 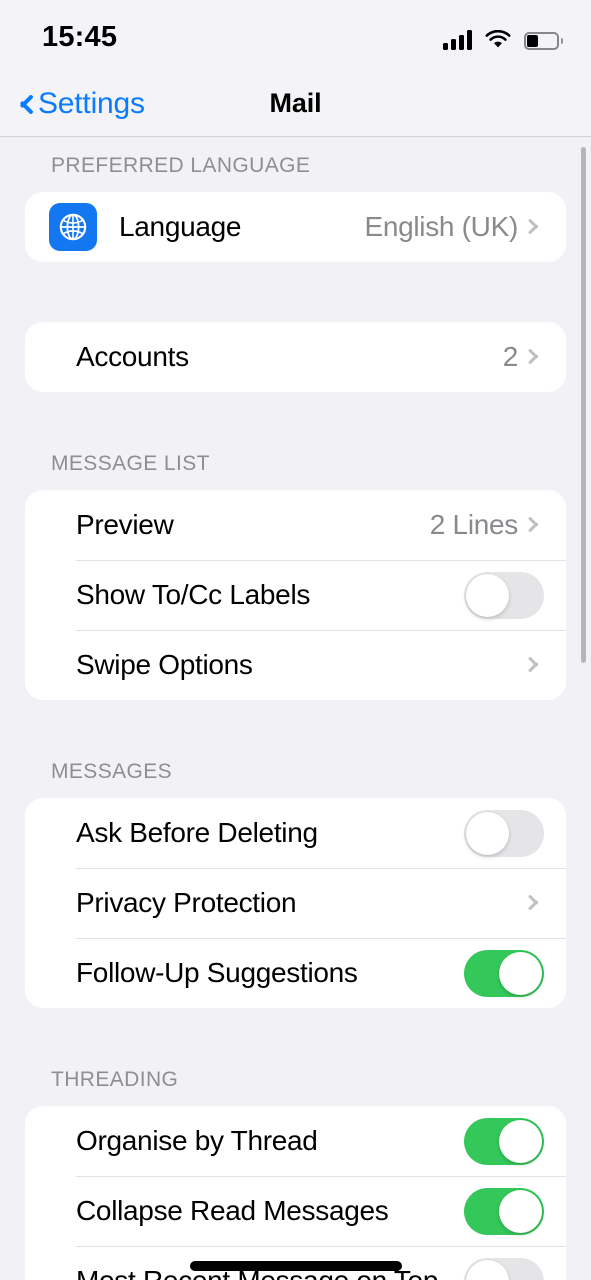 What do you see at coordinates (474, 524) in the screenshot?
I see `row-value: 2 Lines` at bounding box center [474, 524].